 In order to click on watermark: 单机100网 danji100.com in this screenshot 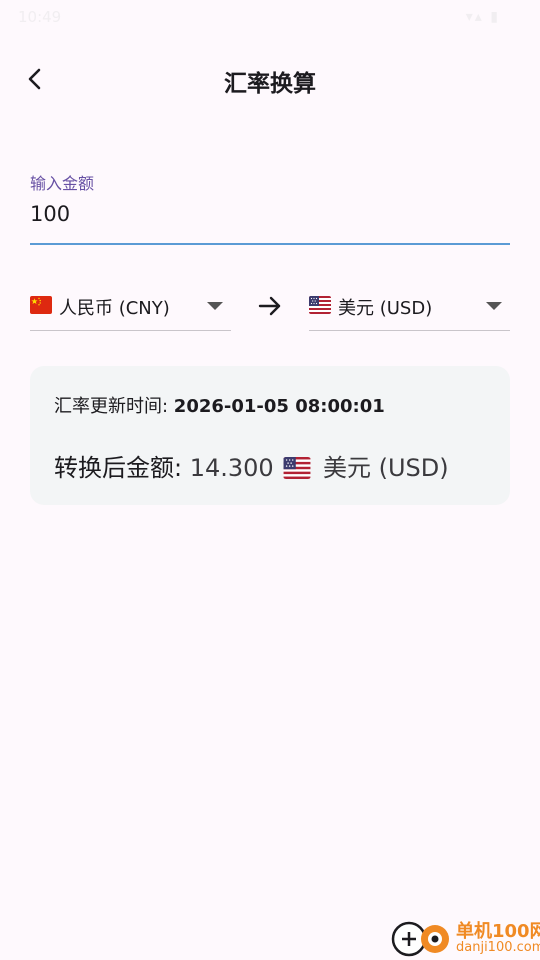, I will do `click(465, 937)`.